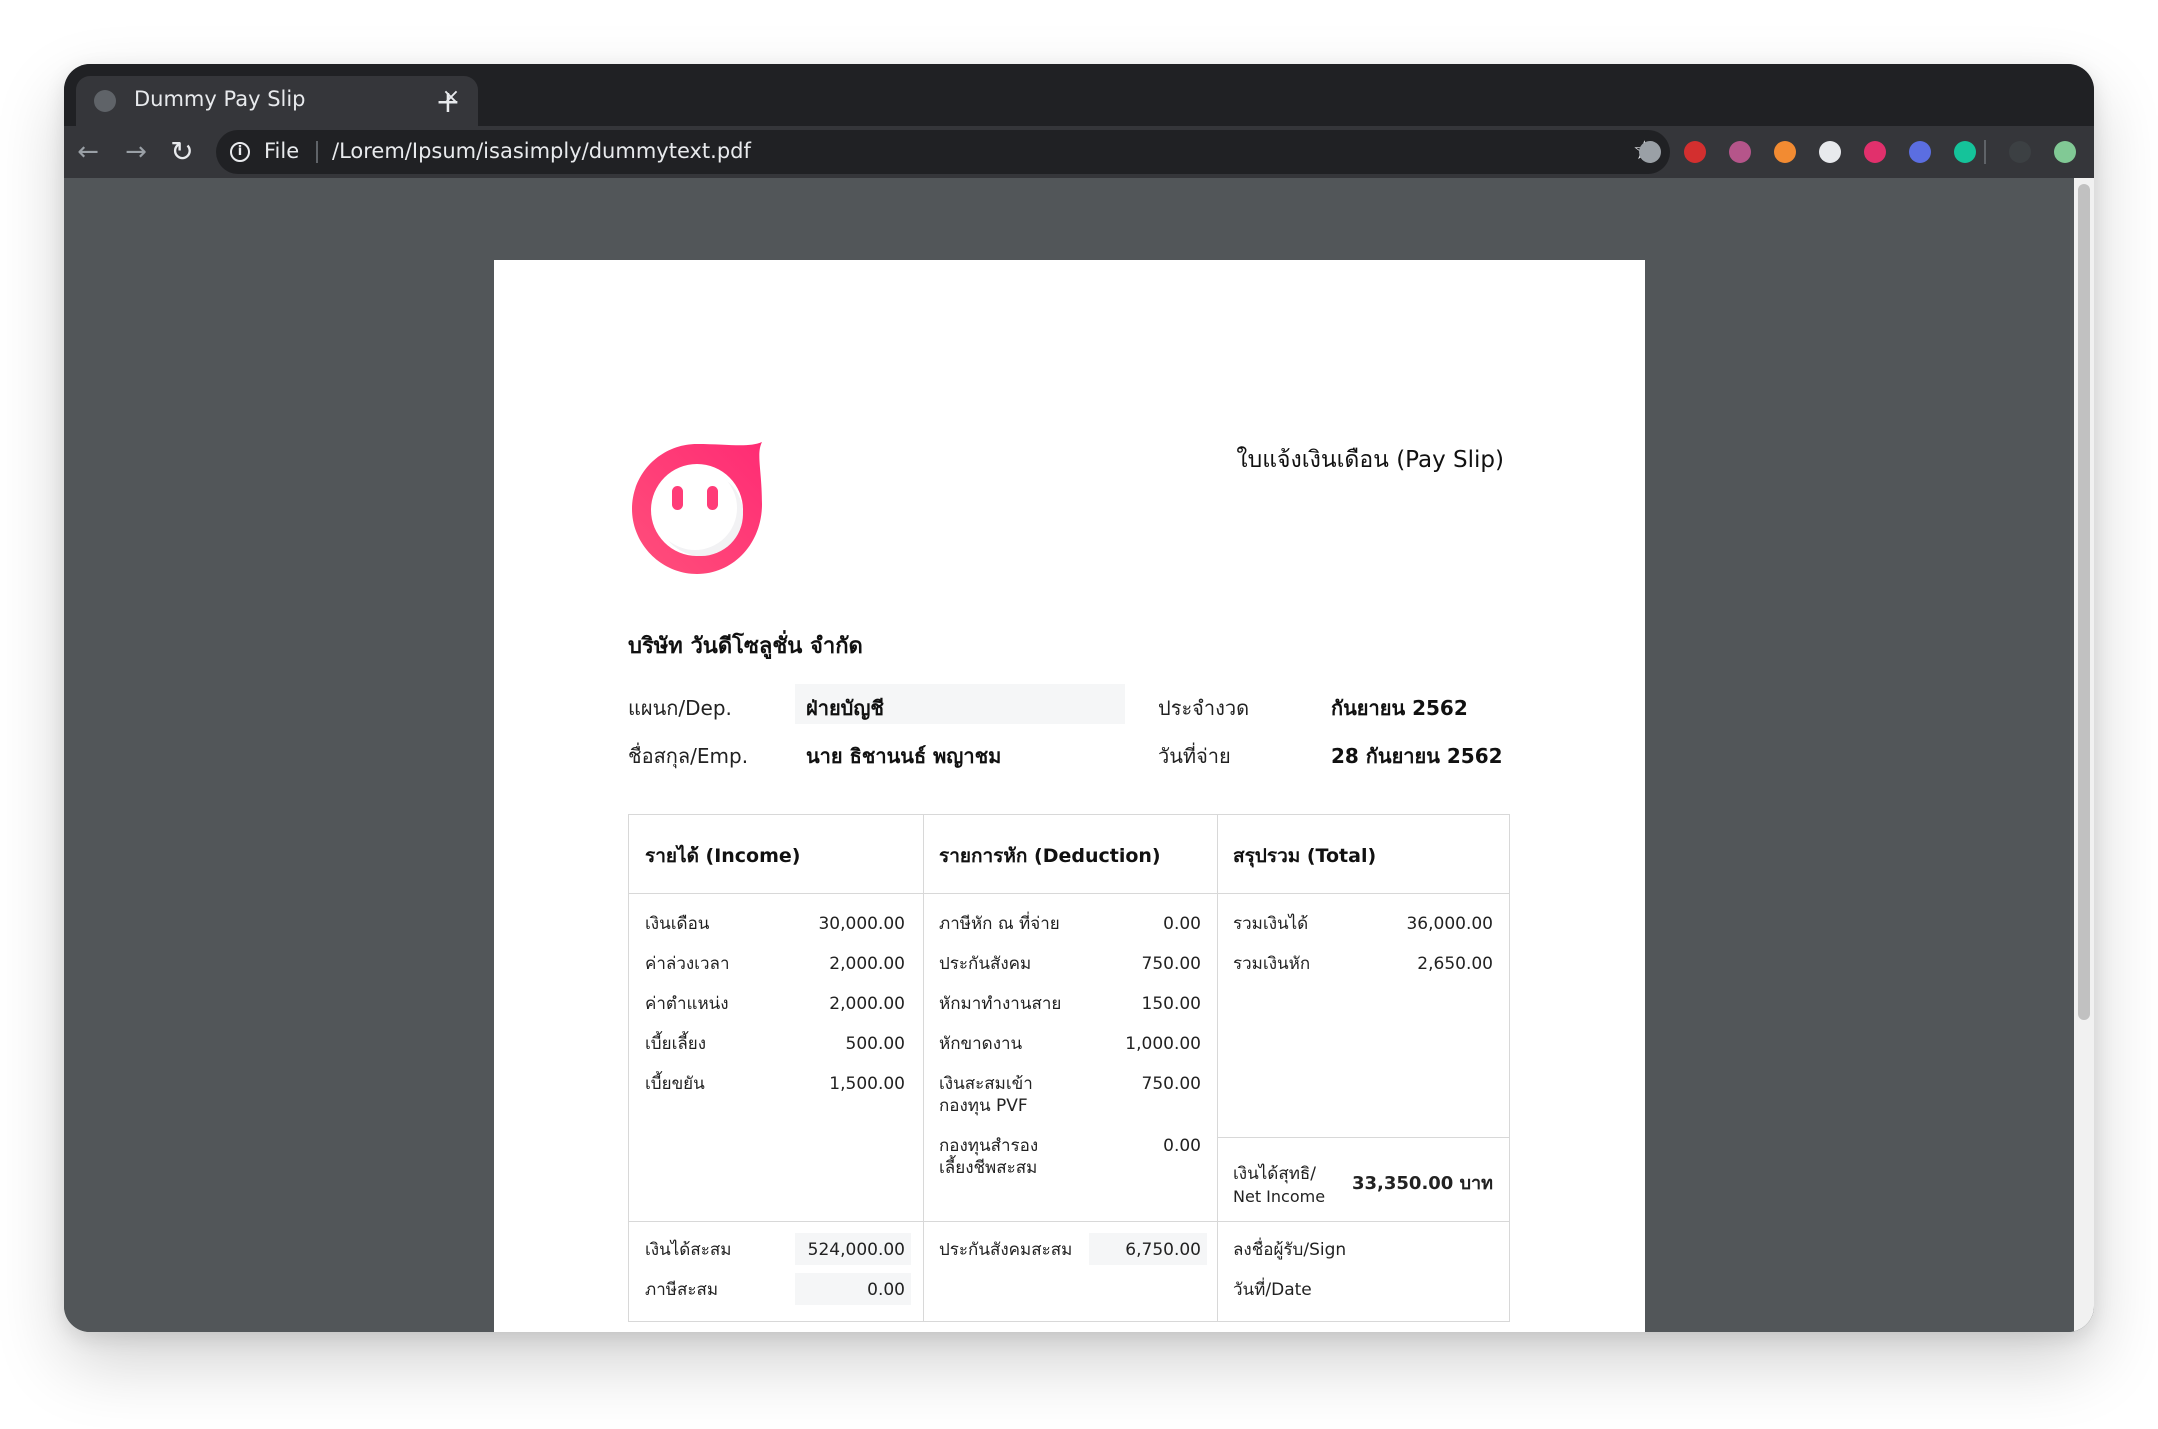 The height and width of the screenshot is (1429, 2158). I want to click on deduction-item-label-line2: เลี้ยงชีพสะสม, so click(988, 1168).